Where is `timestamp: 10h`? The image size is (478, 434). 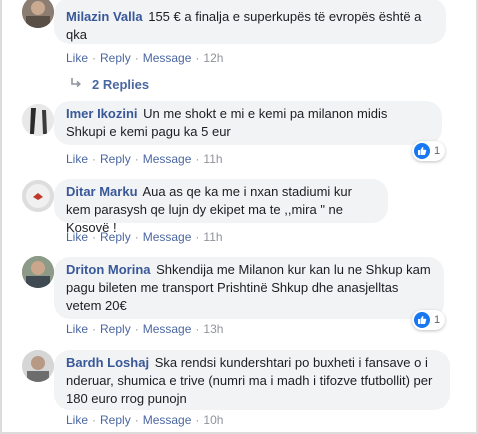
timestamp: 10h is located at coordinates (213, 420).